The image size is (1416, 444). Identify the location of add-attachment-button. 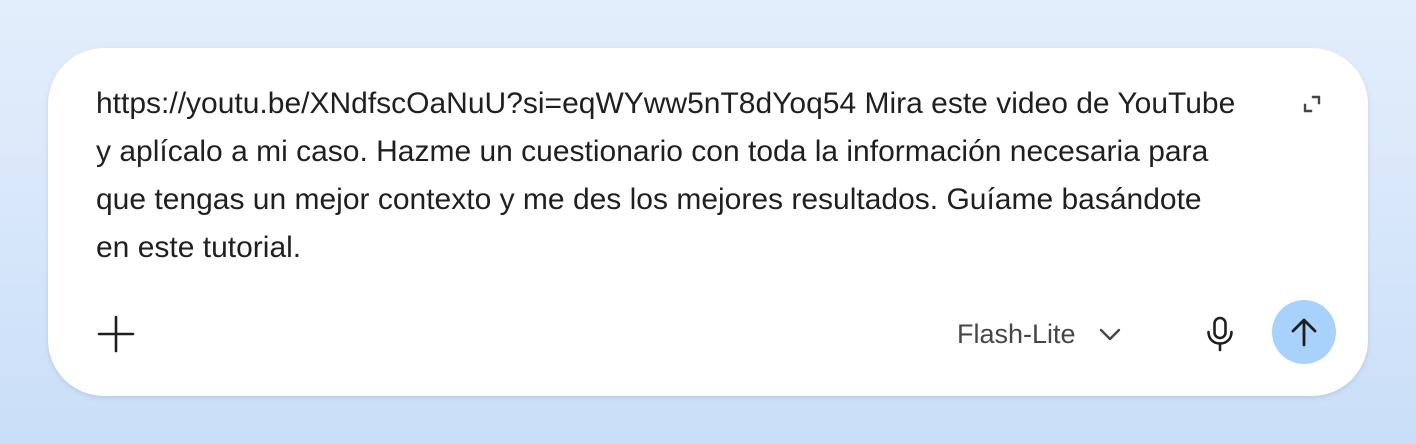
(116, 334).